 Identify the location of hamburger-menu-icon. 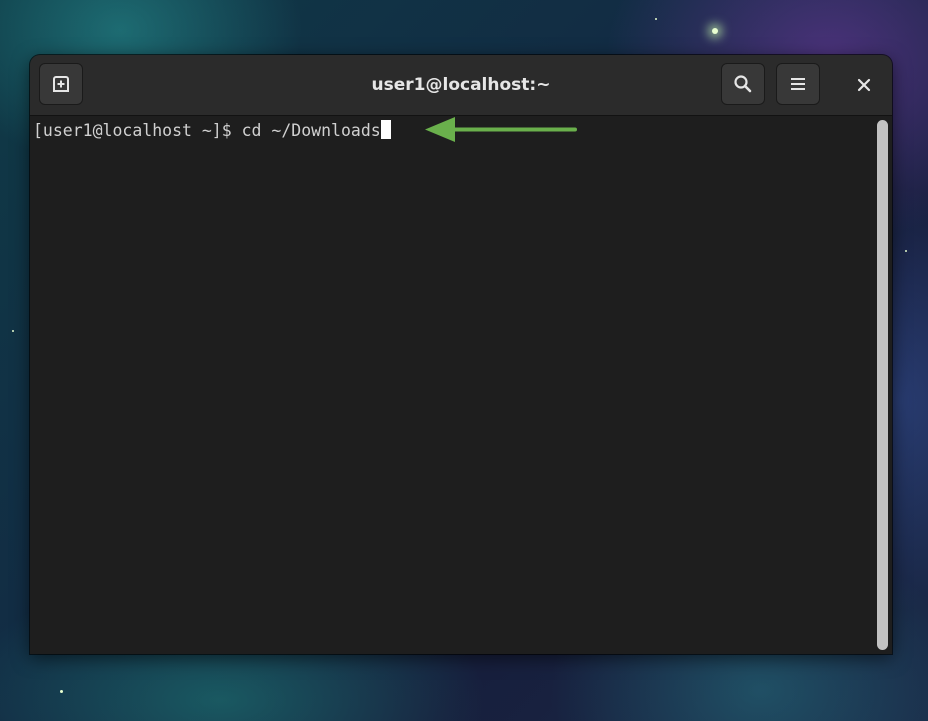
(798, 84).